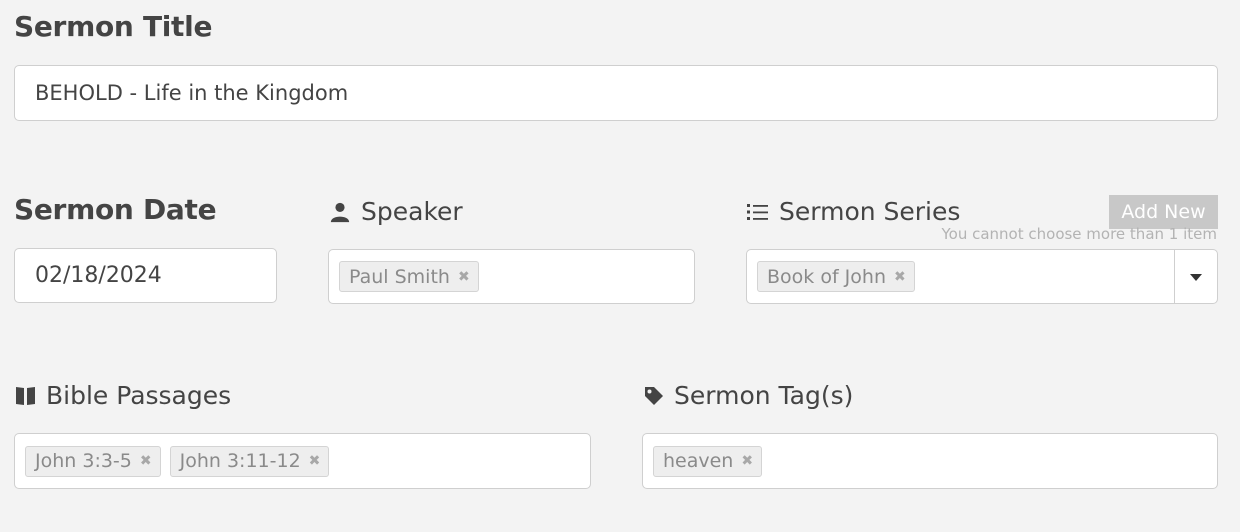 This screenshot has height=532, width=1240. Describe the element at coordinates (25, 396) in the screenshot. I see `book-icon` at that location.